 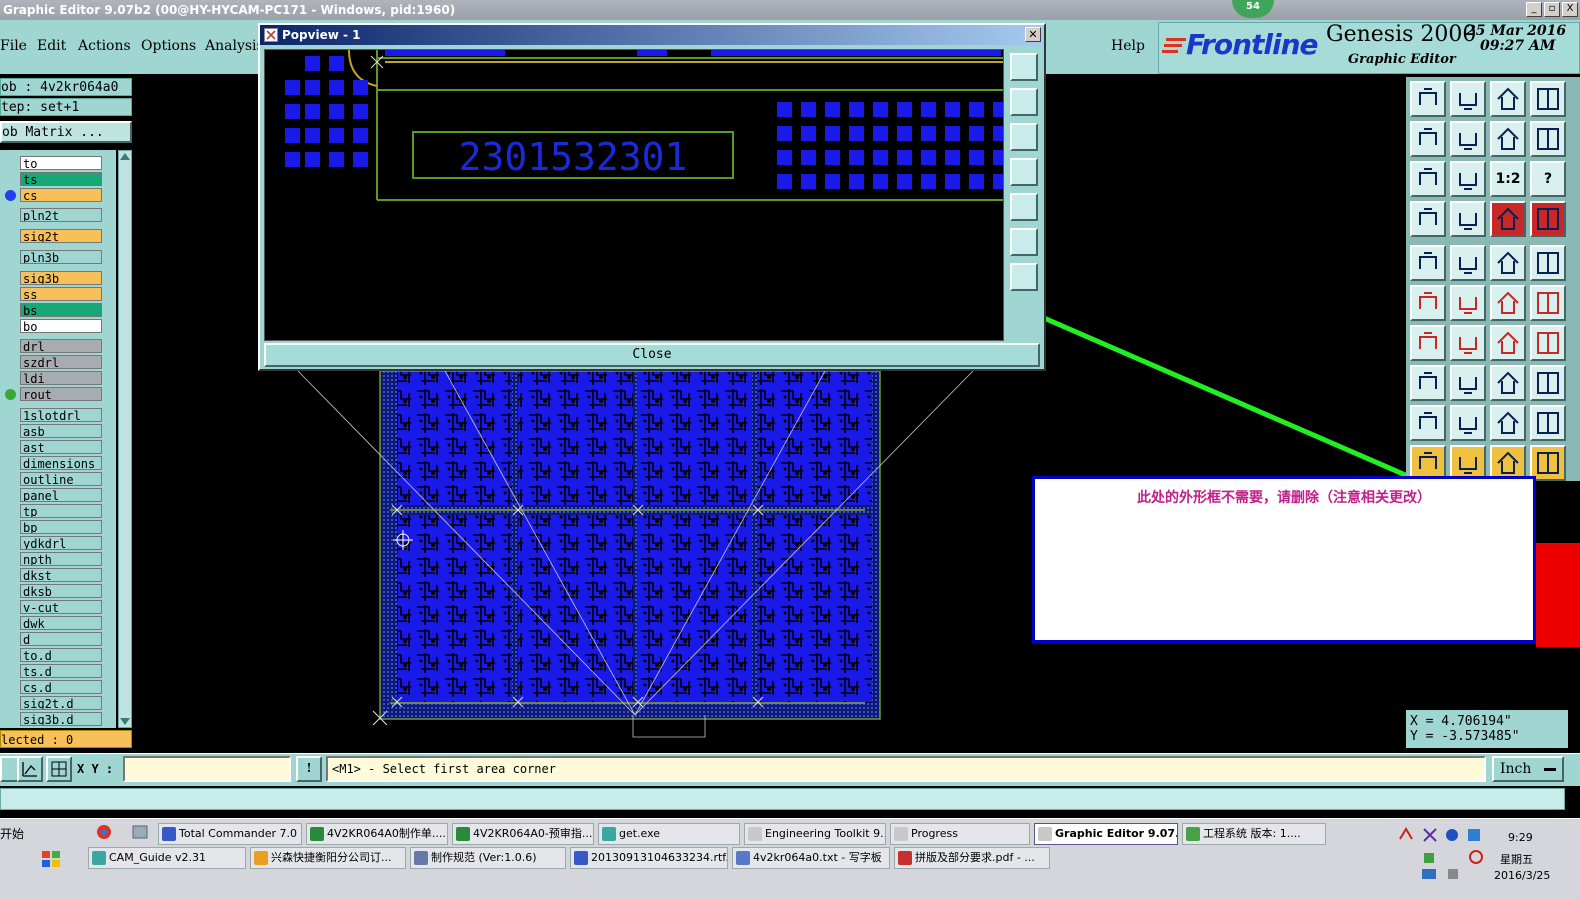 What do you see at coordinates (167, 858) in the screenshot?
I see `taskbar-button: CAM_Guide v2.31` at bounding box center [167, 858].